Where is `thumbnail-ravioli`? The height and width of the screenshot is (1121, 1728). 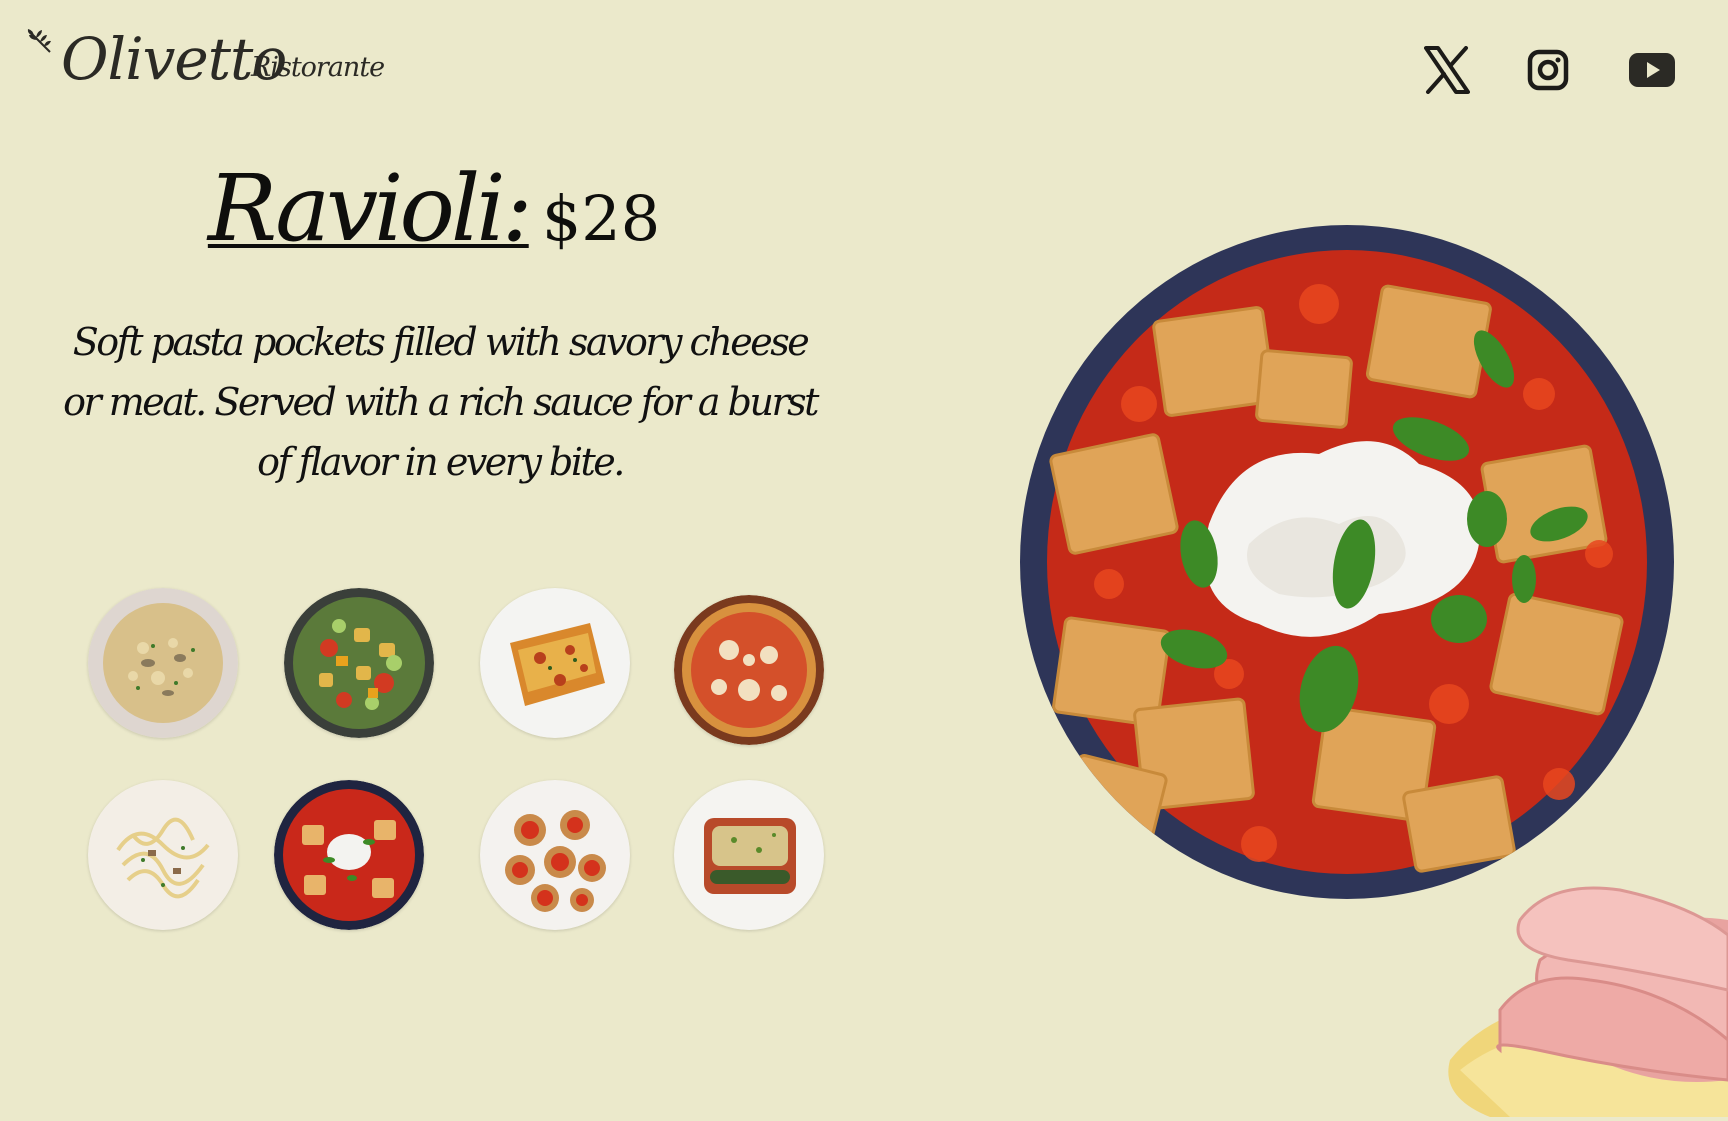 thumbnail-ravioli is located at coordinates (349, 855).